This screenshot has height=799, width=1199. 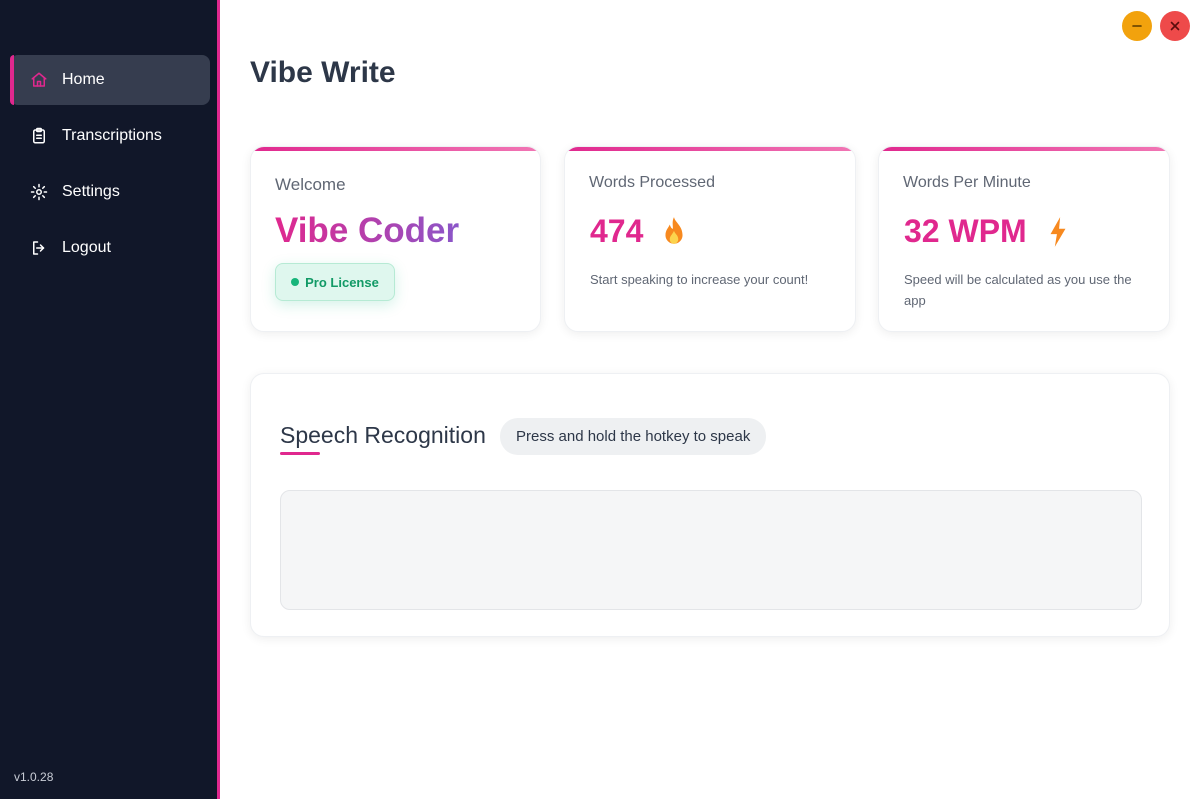 I want to click on welcome-label: Welcome, so click(x=310, y=184).